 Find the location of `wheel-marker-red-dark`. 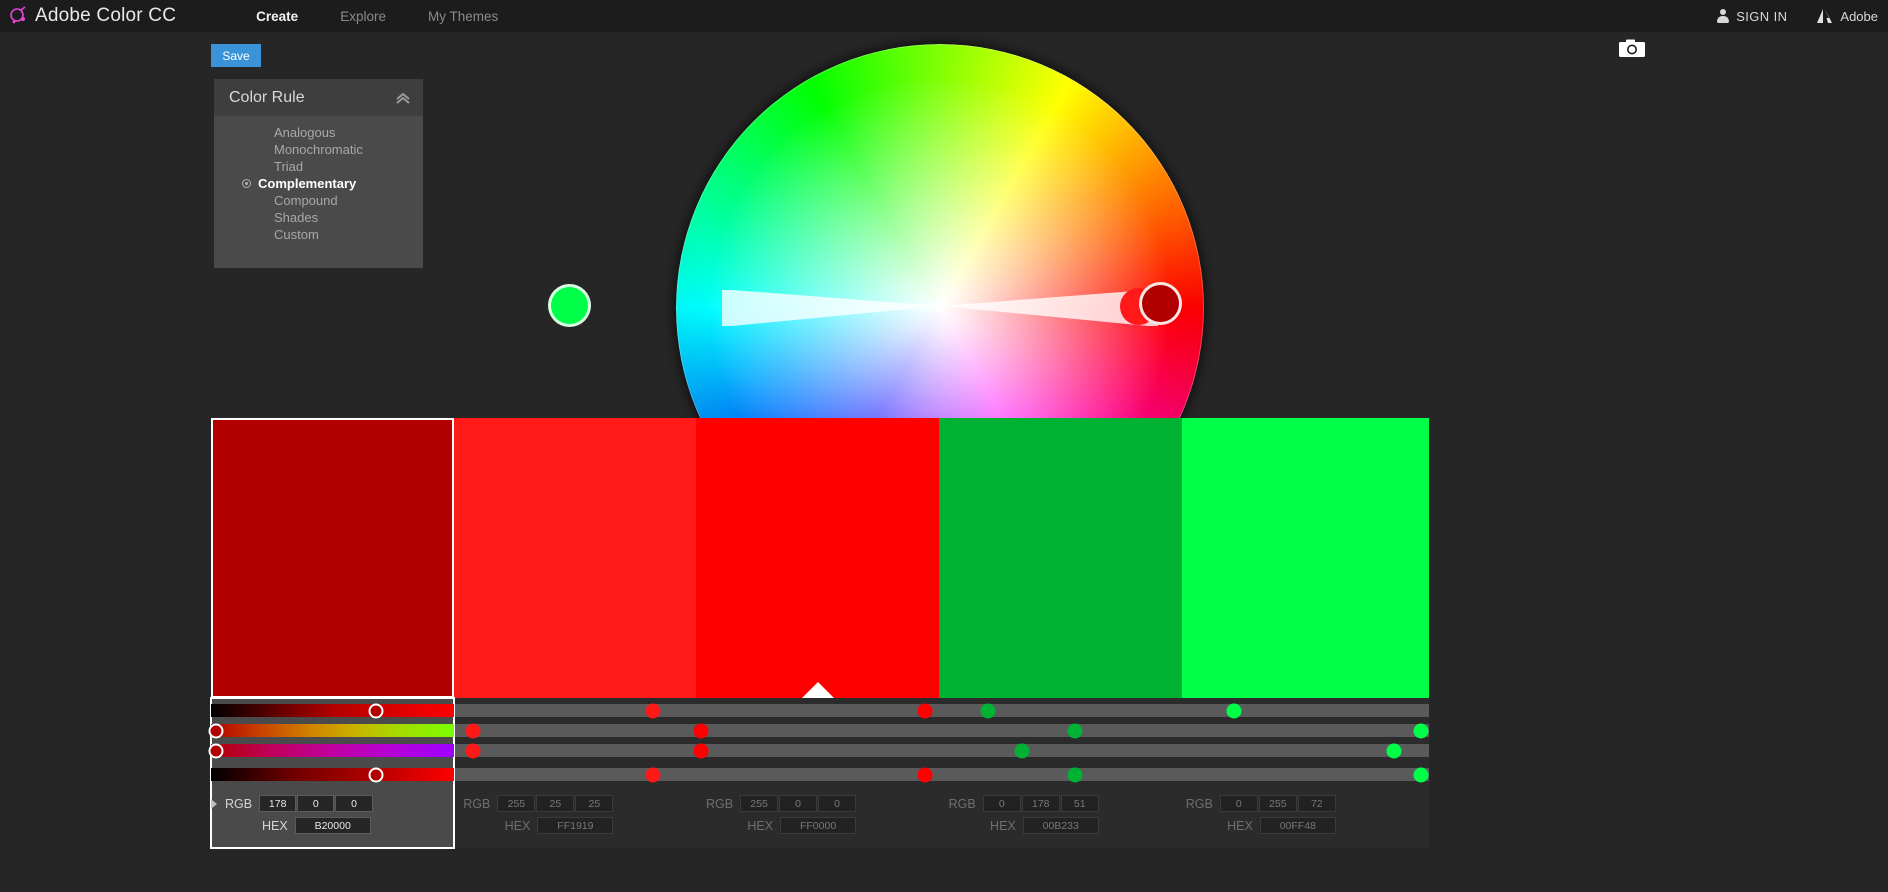

wheel-marker-red-dark is located at coordinates (1160, 303).